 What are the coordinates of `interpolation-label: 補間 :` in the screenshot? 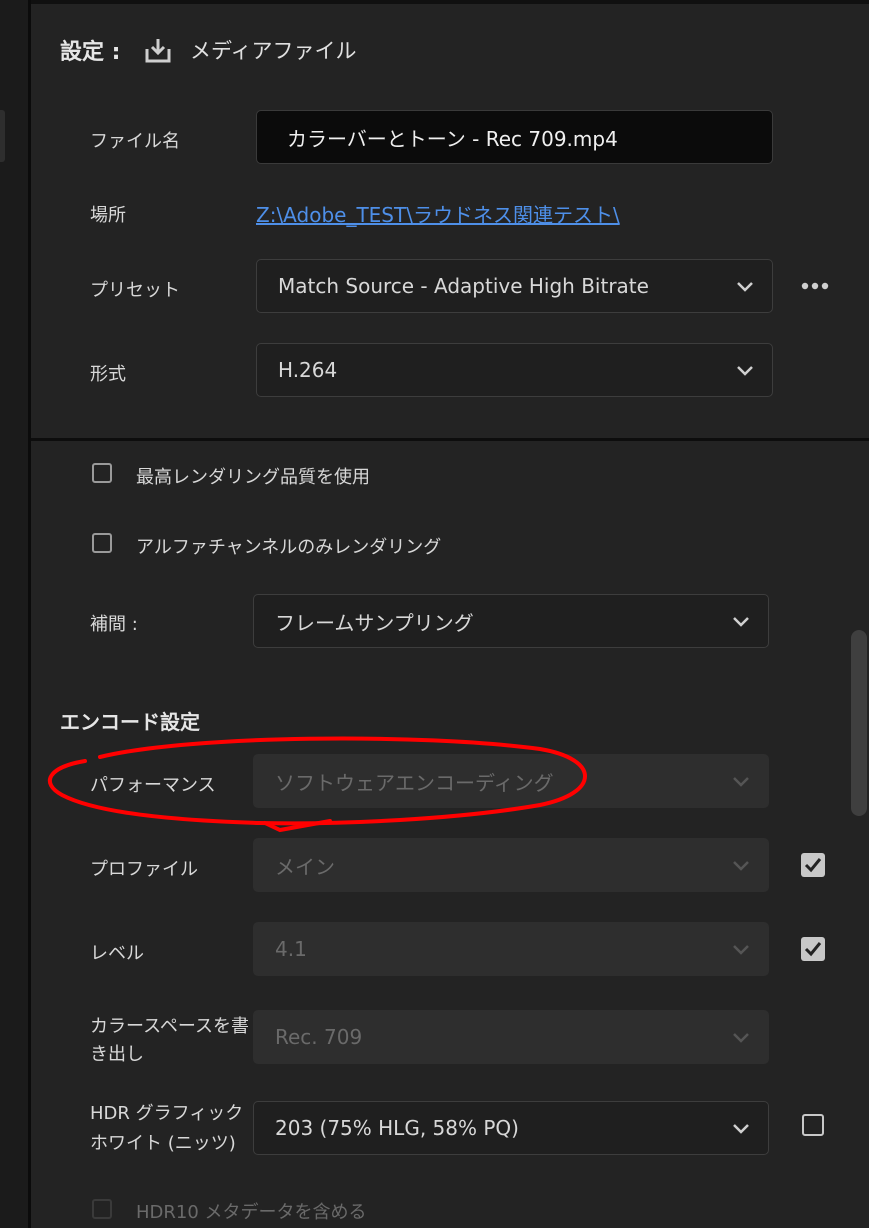 It's located at (114, 624).